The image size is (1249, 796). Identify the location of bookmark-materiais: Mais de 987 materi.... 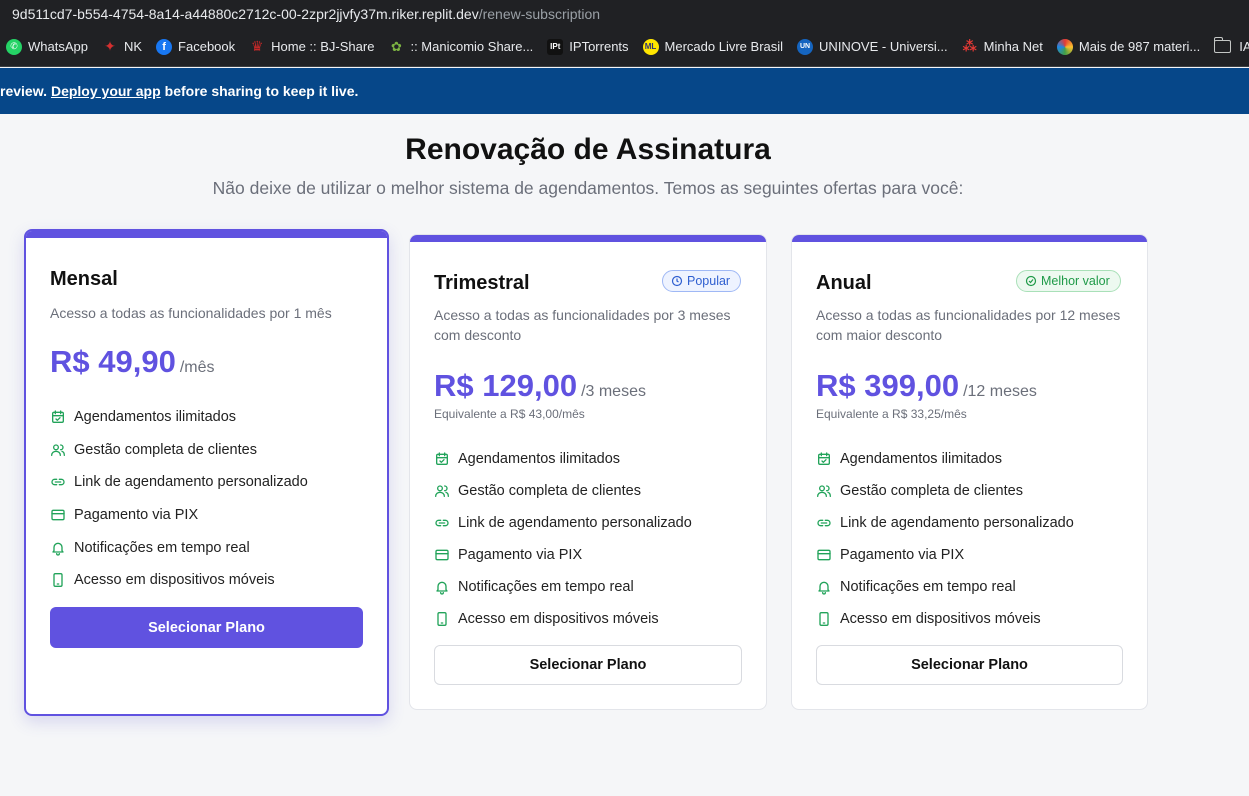
(1128, 46).